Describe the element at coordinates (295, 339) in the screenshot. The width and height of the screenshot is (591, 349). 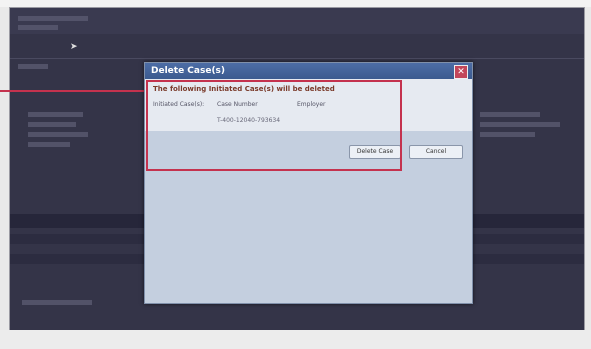
I see `bottom-window-strip` at that location.